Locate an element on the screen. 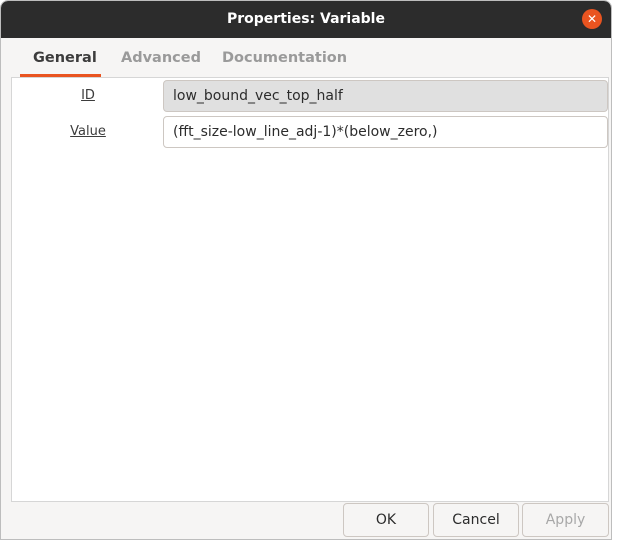  tab-bar: General Advanced Documentation is located at coordinates (306, 58).